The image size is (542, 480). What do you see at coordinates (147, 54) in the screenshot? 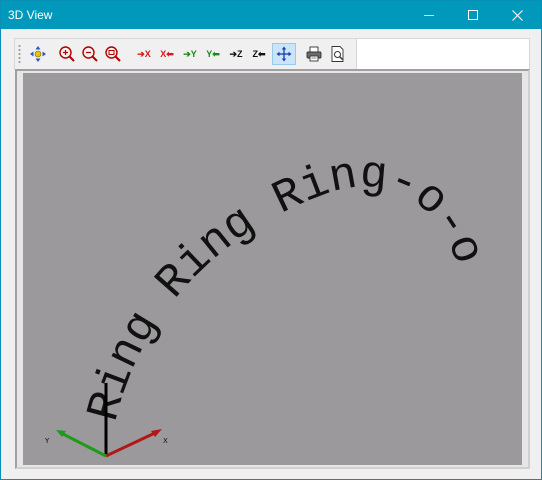
I see `view-pos-x-label: X` at bounding box center [147, 54].